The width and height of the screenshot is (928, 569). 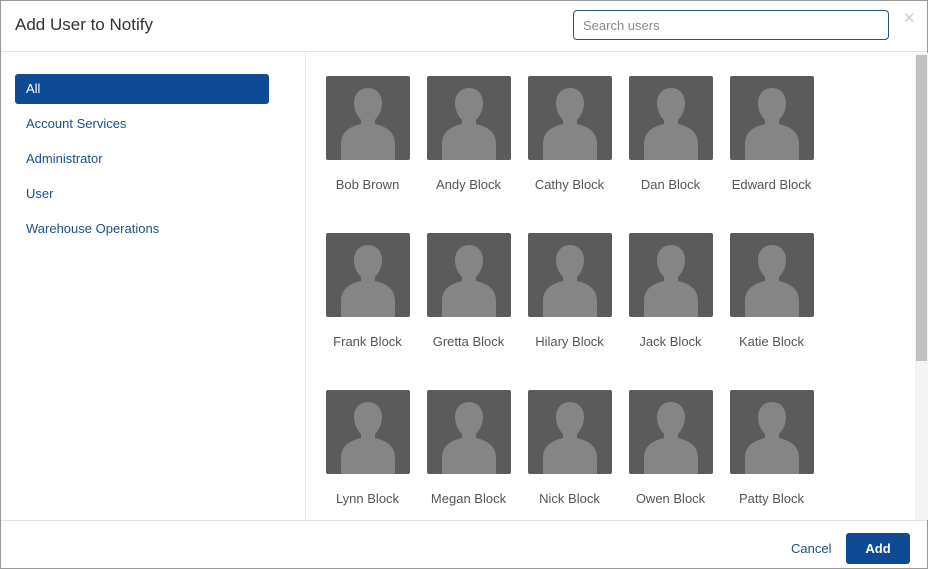 What do you see at coordinates (731, 25) in the screenshot?
I see `search-input` at bounding box center [731, 25].